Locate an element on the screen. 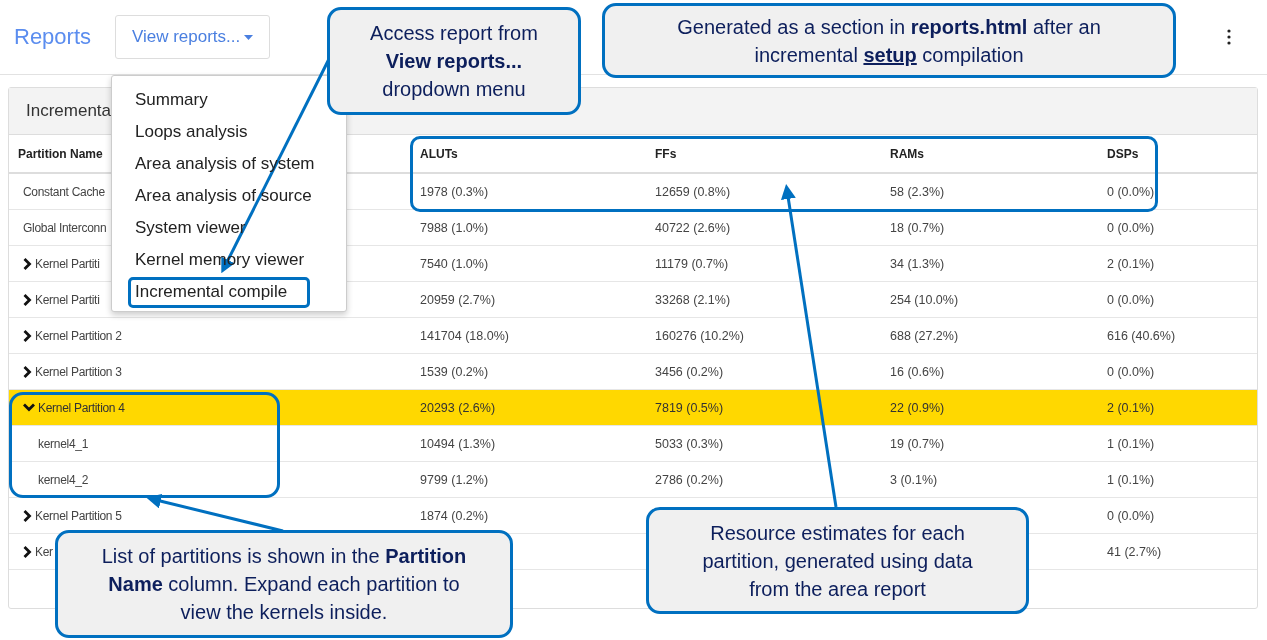 The width and height of the screenshot is (1267, 640). table-cell: Constant Cache is located at coordinates (64, 191).